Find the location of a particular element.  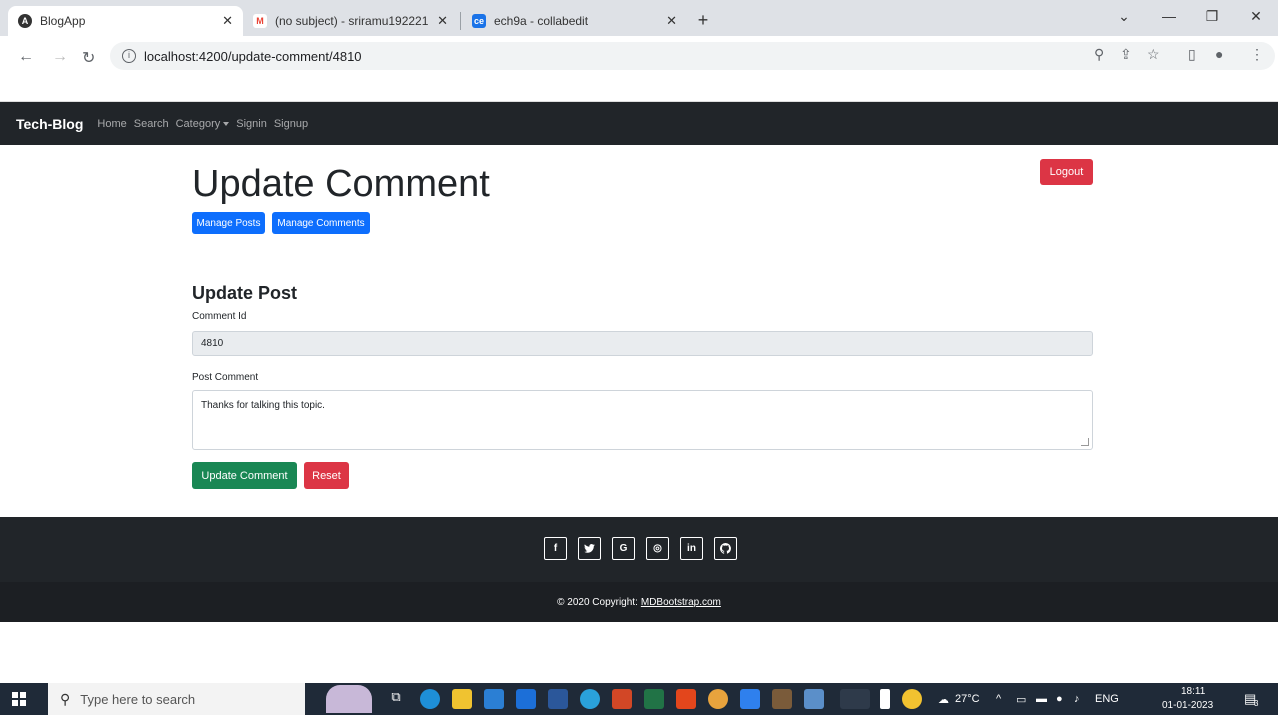

menu-kebab-icon: ⋮ is located at coordinates (1257, 54).